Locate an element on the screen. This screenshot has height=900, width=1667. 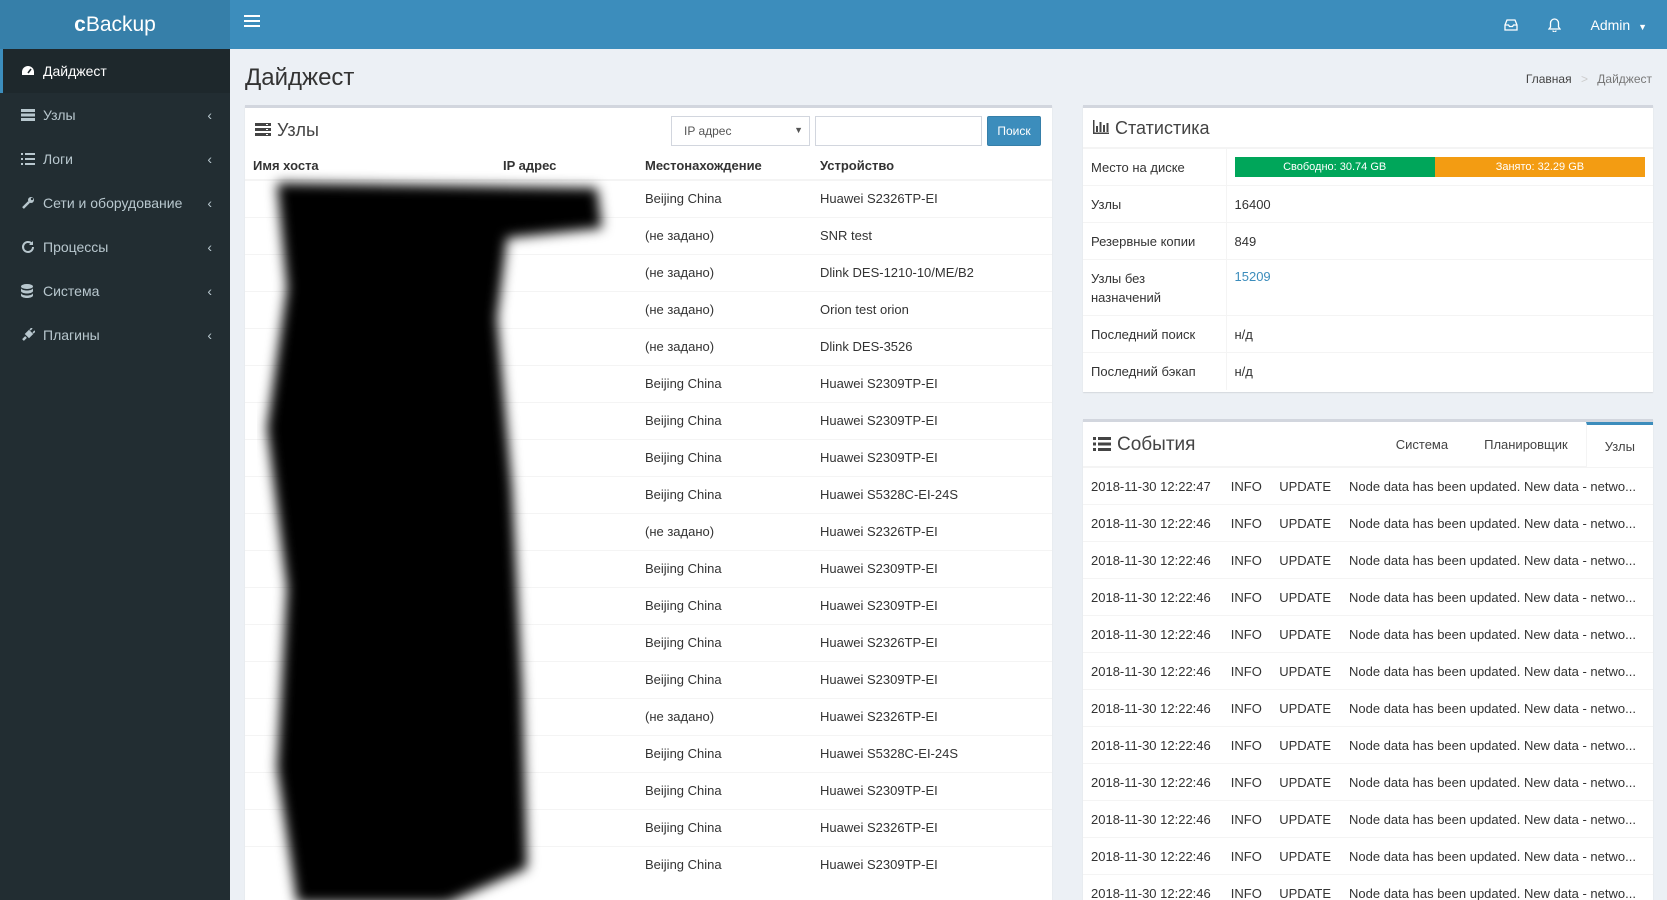
event-time: 2018-11-30 12:22:47 is located at coordinates (1153, 486).